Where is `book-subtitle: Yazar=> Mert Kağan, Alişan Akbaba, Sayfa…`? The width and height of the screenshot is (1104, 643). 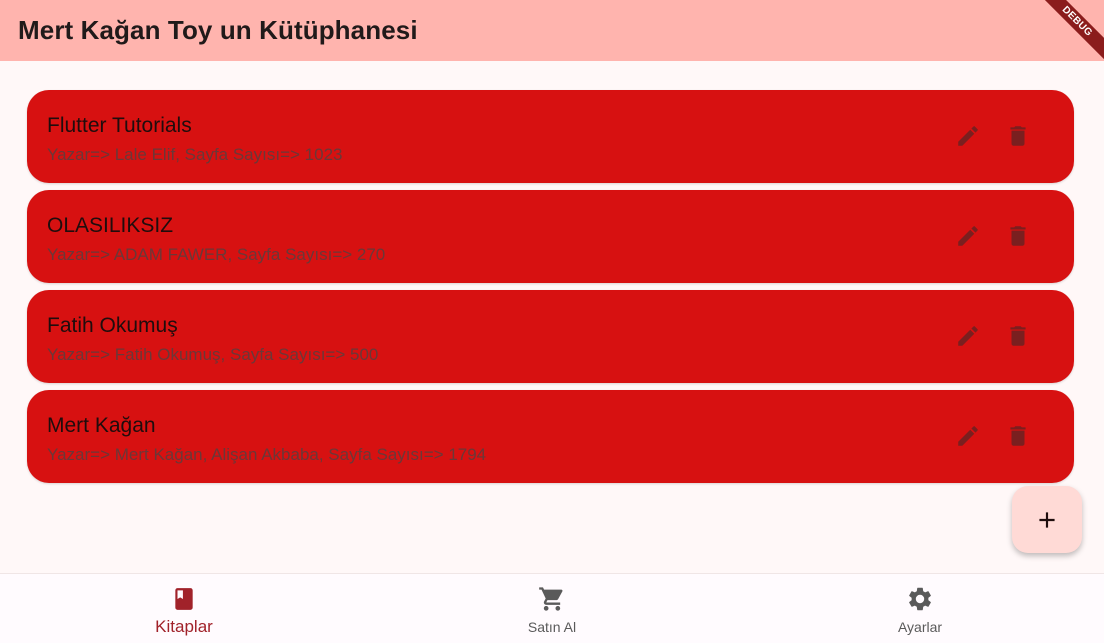
book-subtitle: Yazar=> Mert Kağan, Alişan Akbaba, Sayfa… is located at coordinates (267, 454).